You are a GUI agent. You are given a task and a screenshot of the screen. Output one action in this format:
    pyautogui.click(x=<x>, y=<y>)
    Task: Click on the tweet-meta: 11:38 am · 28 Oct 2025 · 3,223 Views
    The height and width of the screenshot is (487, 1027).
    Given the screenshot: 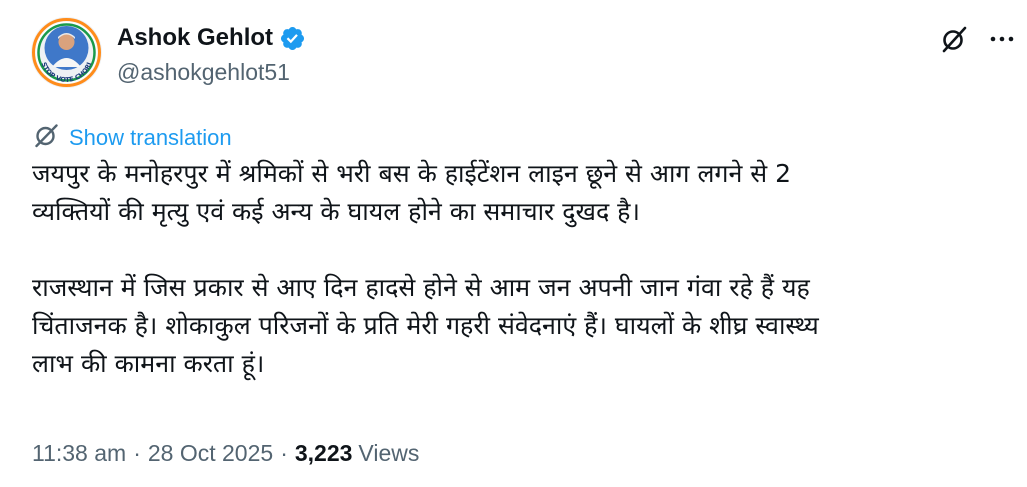 What is the action you would take?
    pyautogui.click(x=225, y=453)
    